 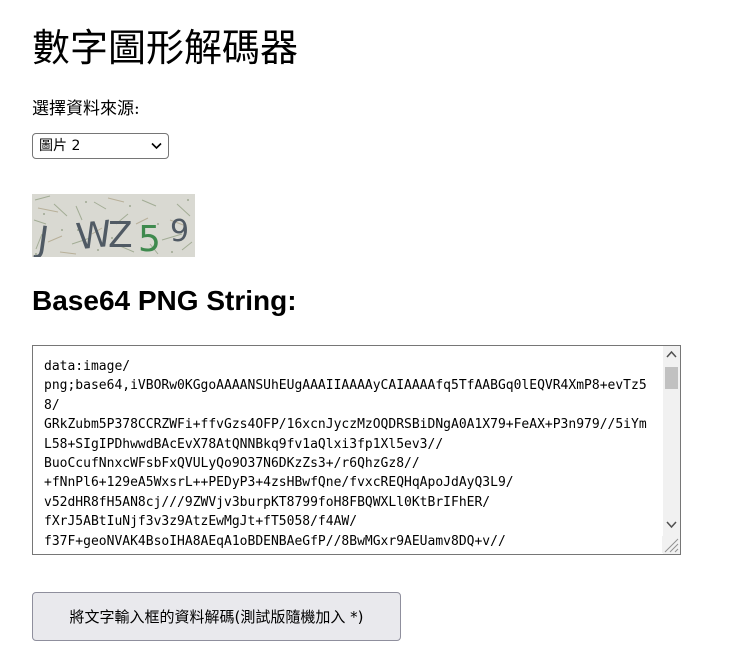 What do you see at coordinates (156, 146) in the screenshot?
I see `chevron-down-icon` at bounding box center [156, 146].